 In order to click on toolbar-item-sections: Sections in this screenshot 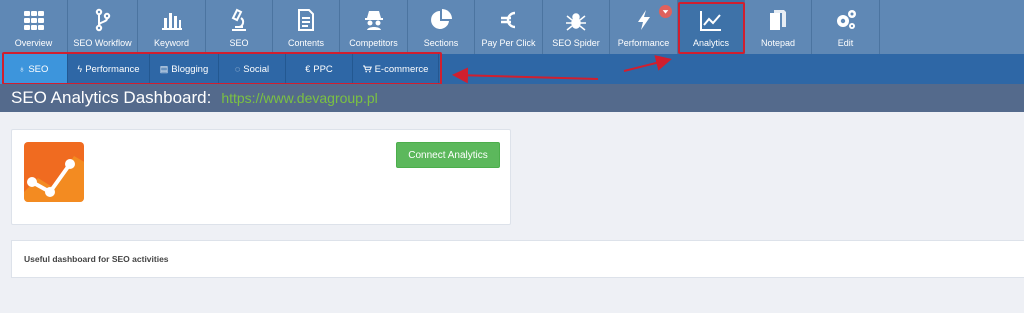, I will do `click(441, 27)`.